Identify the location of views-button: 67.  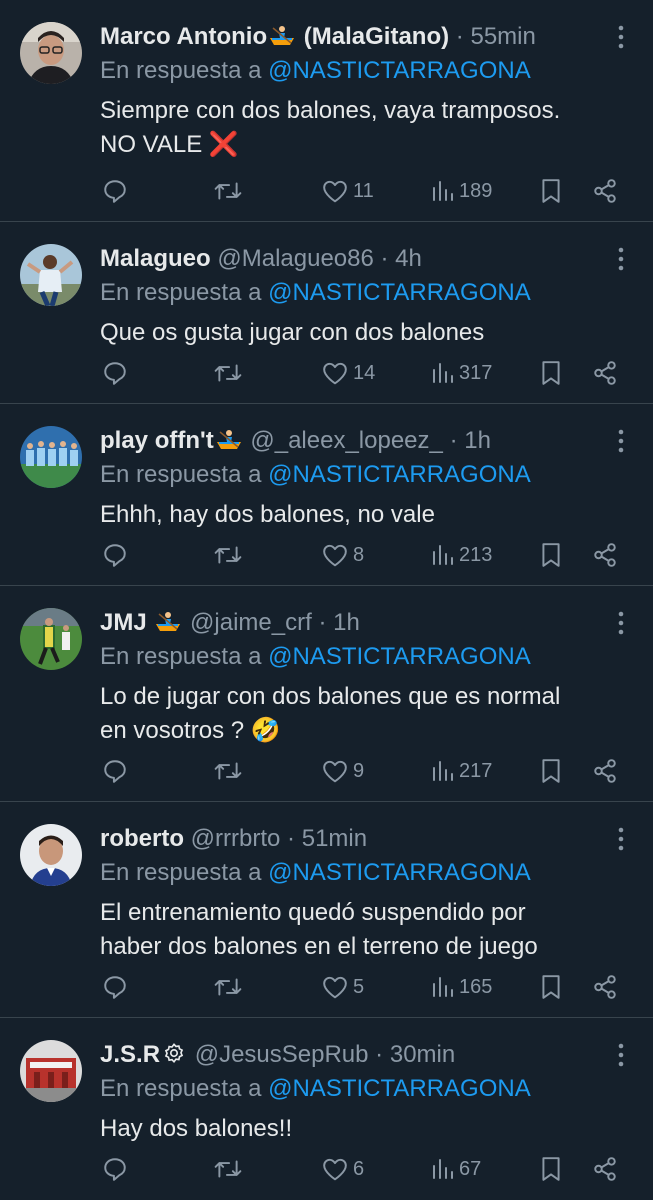
(455, 1169).